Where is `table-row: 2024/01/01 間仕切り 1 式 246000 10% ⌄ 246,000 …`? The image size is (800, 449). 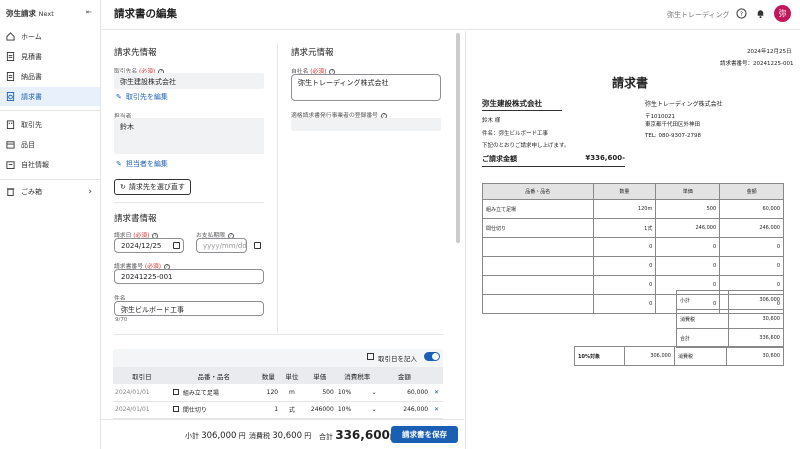
table-row: 2024/01/01 間仕切り 1 式 246000 10% ⌄ 246,000 … is located at coordinates (278, 410).